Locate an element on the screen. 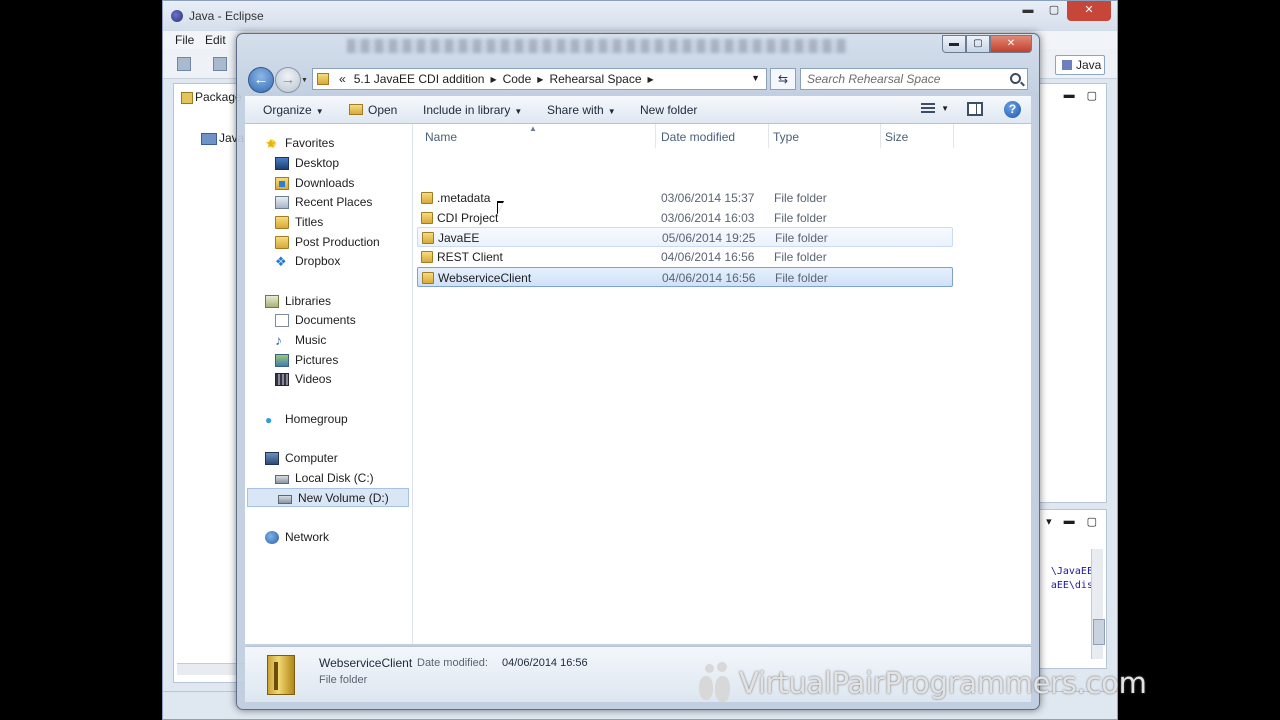  search-box is located at coordinates (914, 79).